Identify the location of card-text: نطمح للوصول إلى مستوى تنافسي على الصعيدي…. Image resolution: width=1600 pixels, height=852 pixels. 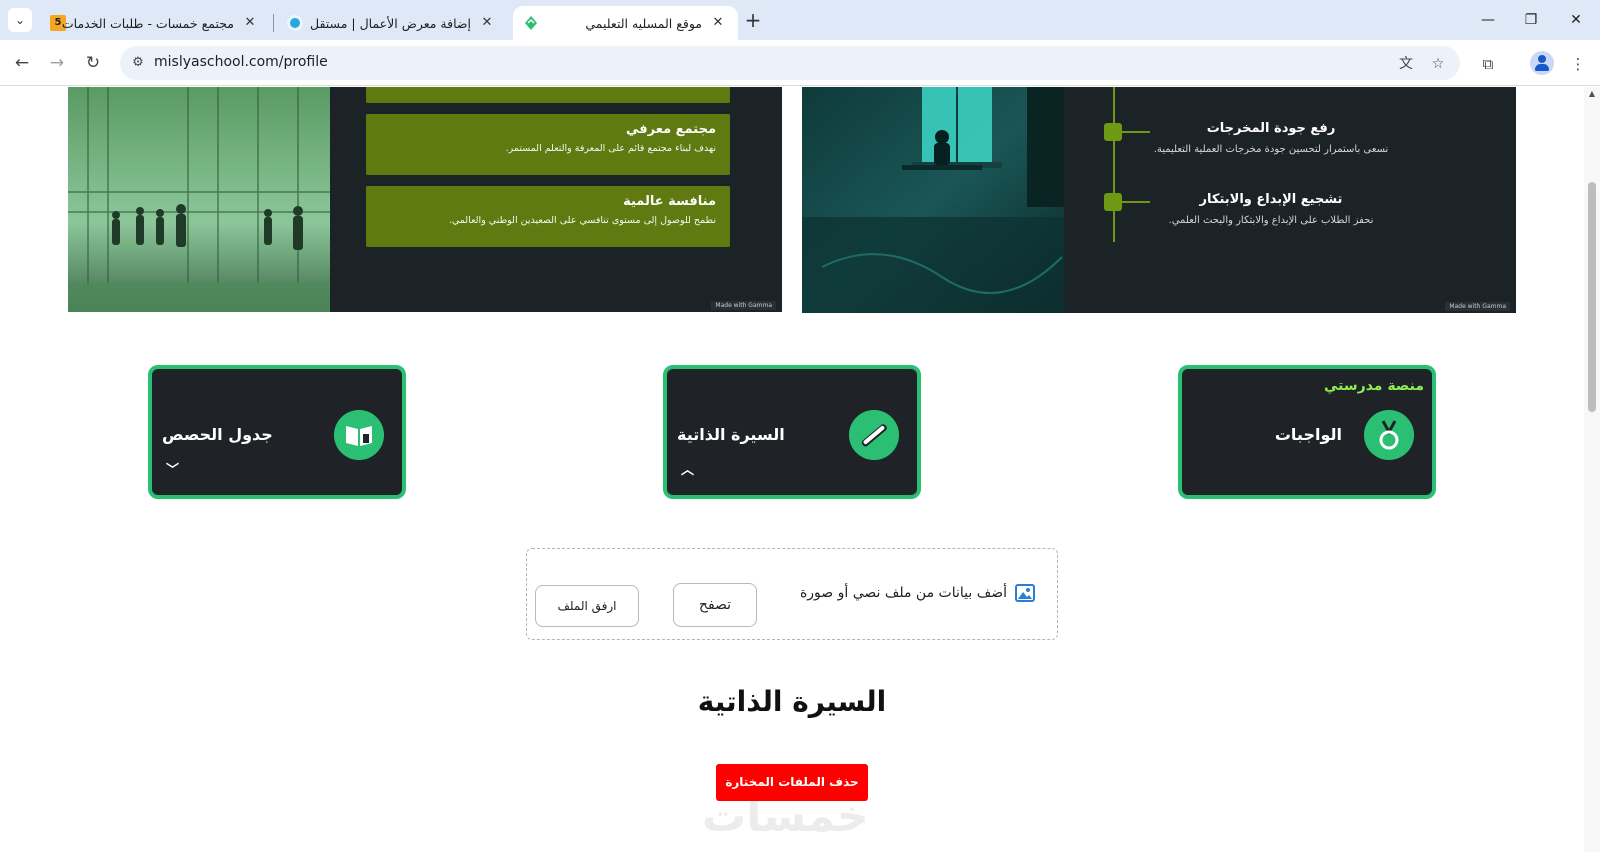
(582, 220).